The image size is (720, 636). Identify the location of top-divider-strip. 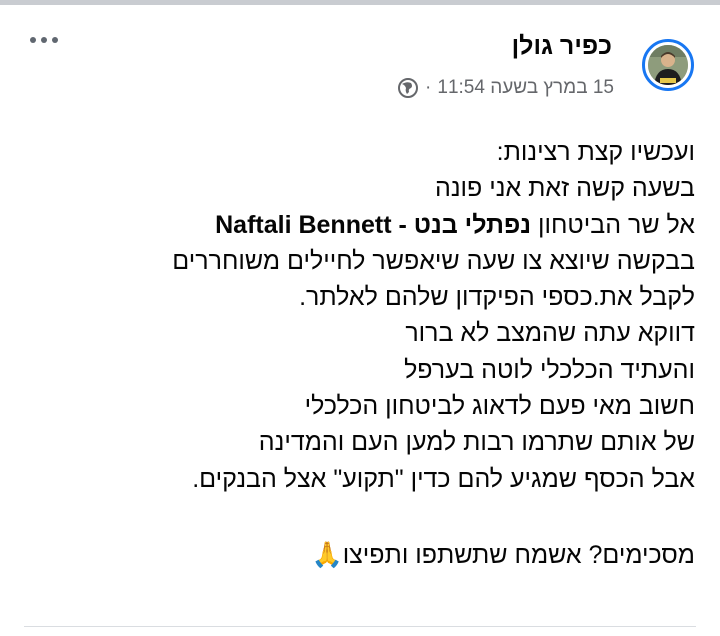
(360, 2).